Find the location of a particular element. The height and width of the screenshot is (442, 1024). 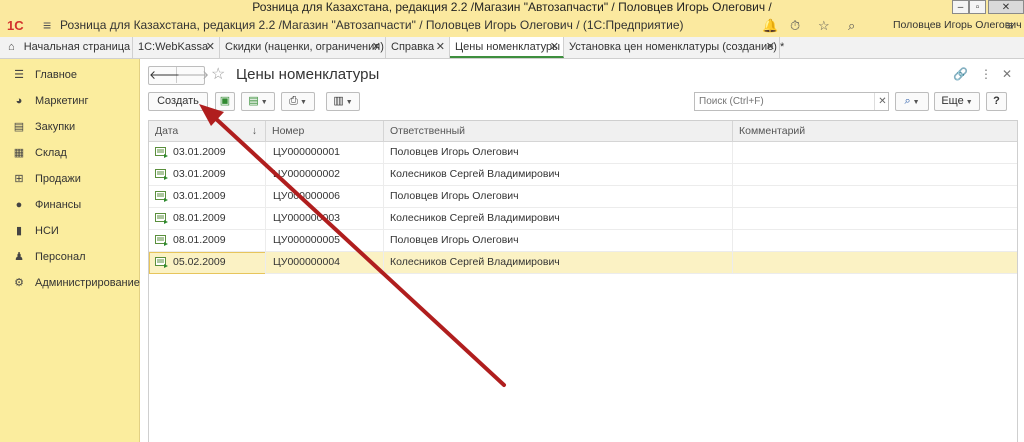

help-button: ? is located at coordinates (996, 101).